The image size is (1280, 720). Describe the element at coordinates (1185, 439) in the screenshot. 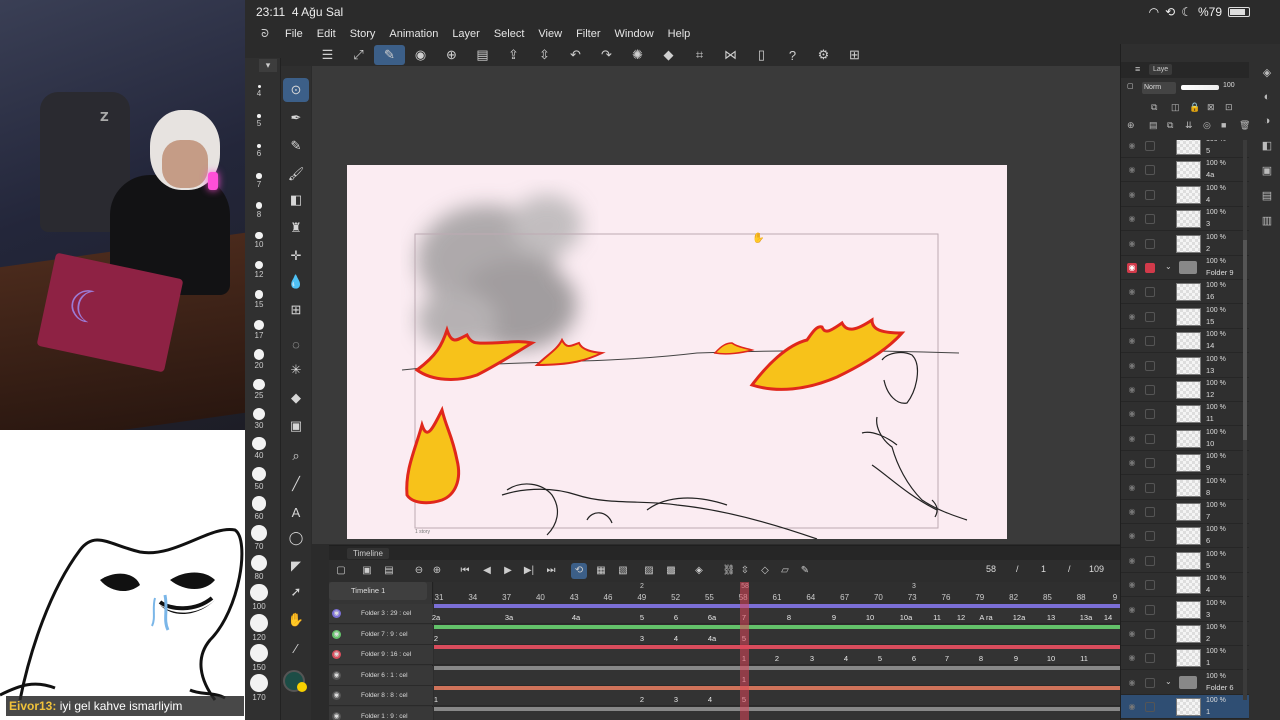

I see `layer-row: ◉ 100 % 10` at that location.